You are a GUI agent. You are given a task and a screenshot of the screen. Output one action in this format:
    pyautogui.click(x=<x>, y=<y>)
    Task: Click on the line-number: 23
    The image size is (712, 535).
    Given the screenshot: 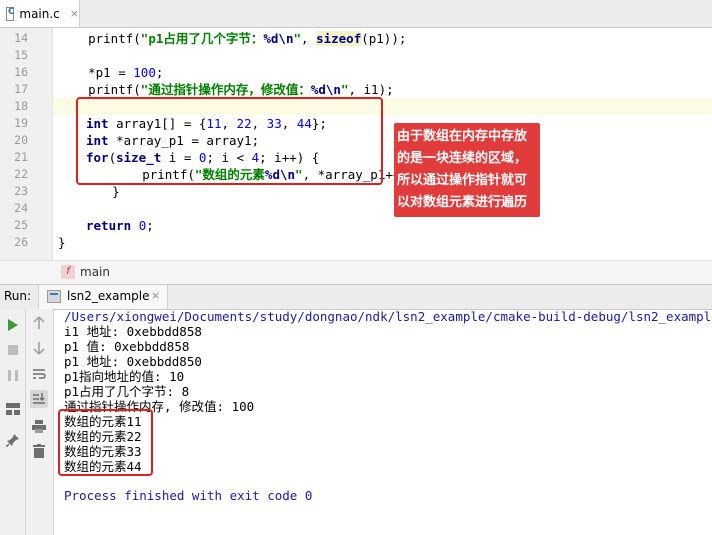 What is the action you would take?
    pyautogui.click(x=21, y=191)
    